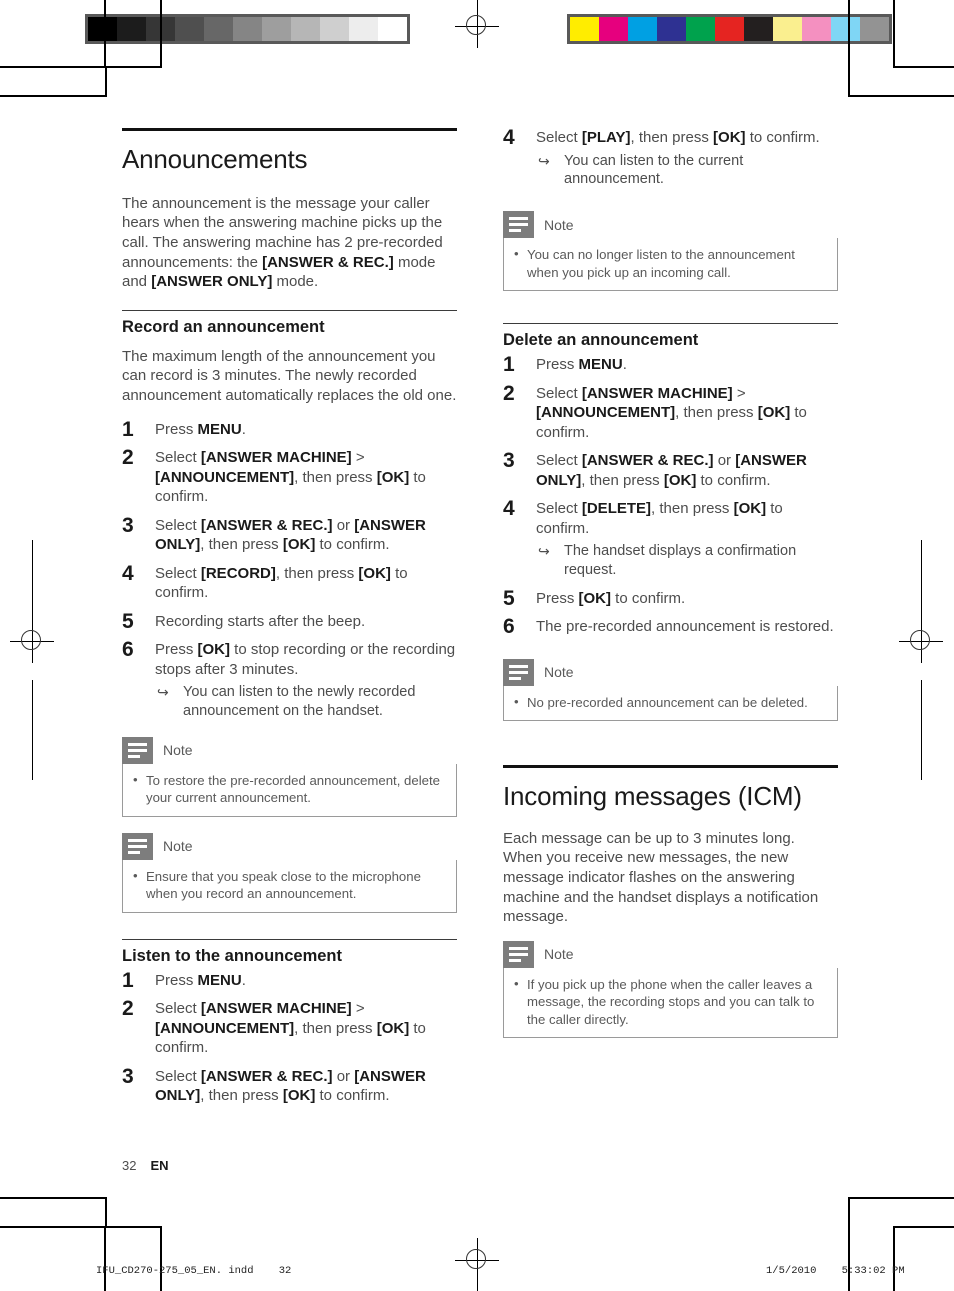 This screenshot has height=1291, width=954. Describe the element at coordinates (544, 160) in the screenshot. I see `result-arrow-icon: ↪` at that location.